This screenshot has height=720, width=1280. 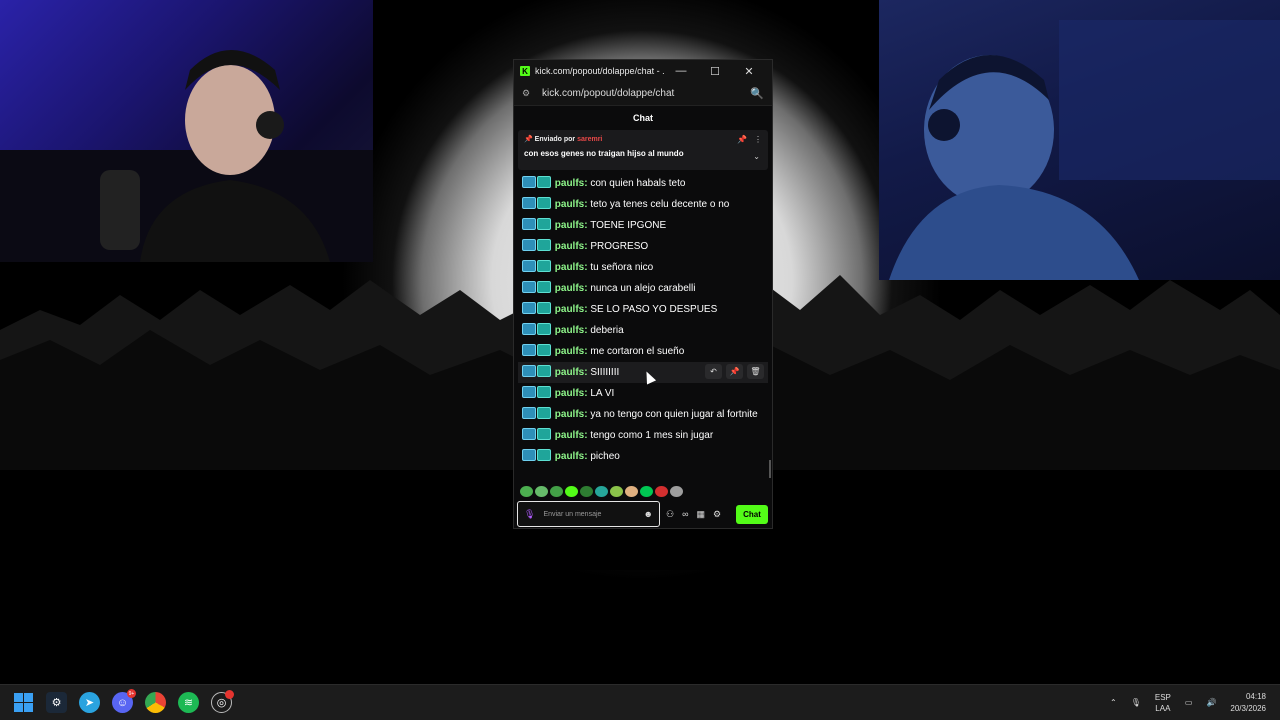 What do you see at coordinates (605, 456) in the screenshot?
I see `chat-text: picheo` at bounding box center [605, 456].